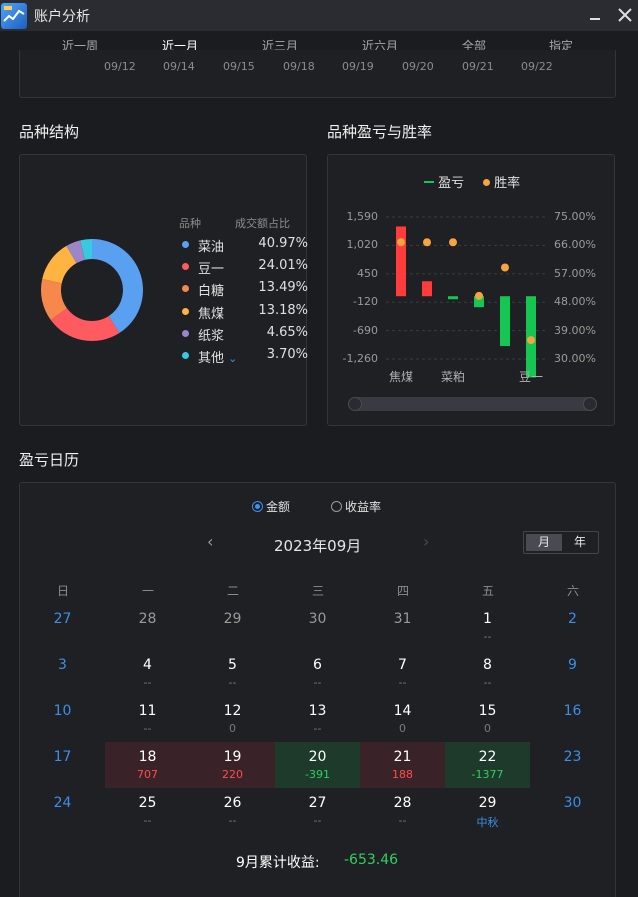 The image size is (638, 897). I want to click on calendar-day: 6 --, so click(317, 673).